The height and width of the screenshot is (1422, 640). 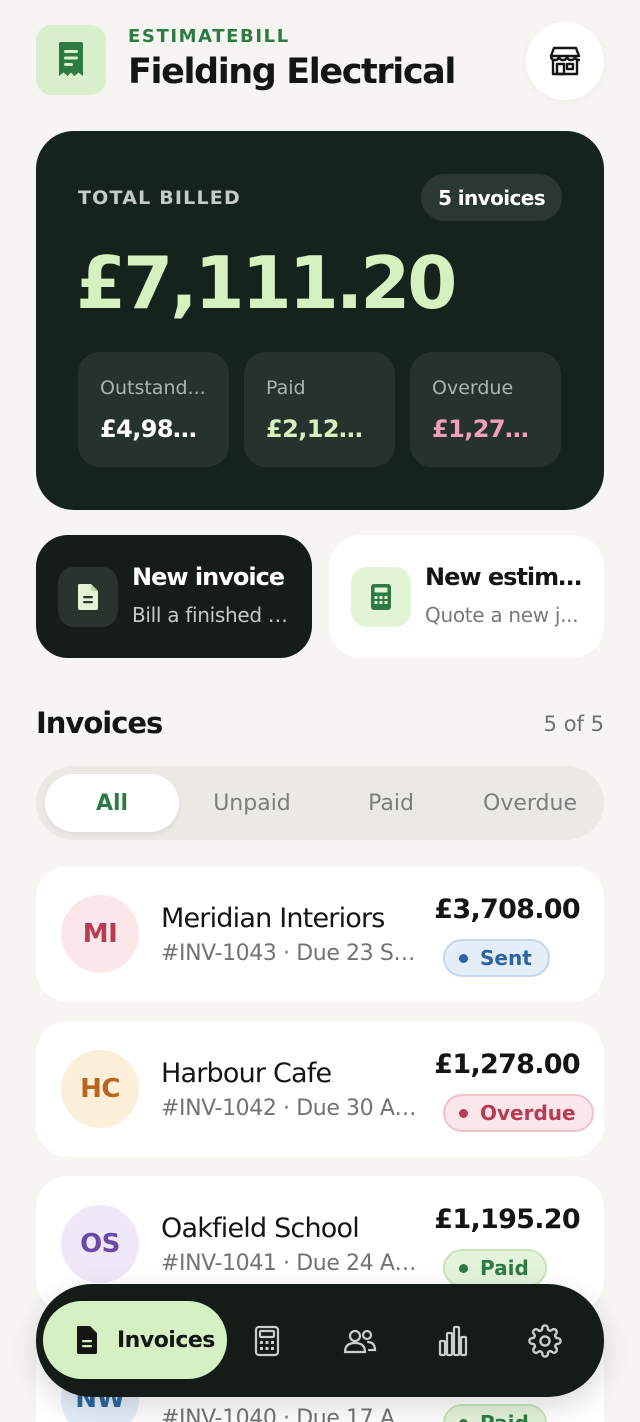 I want to click on client-avatar: OS, so click(x=100, y=1244).